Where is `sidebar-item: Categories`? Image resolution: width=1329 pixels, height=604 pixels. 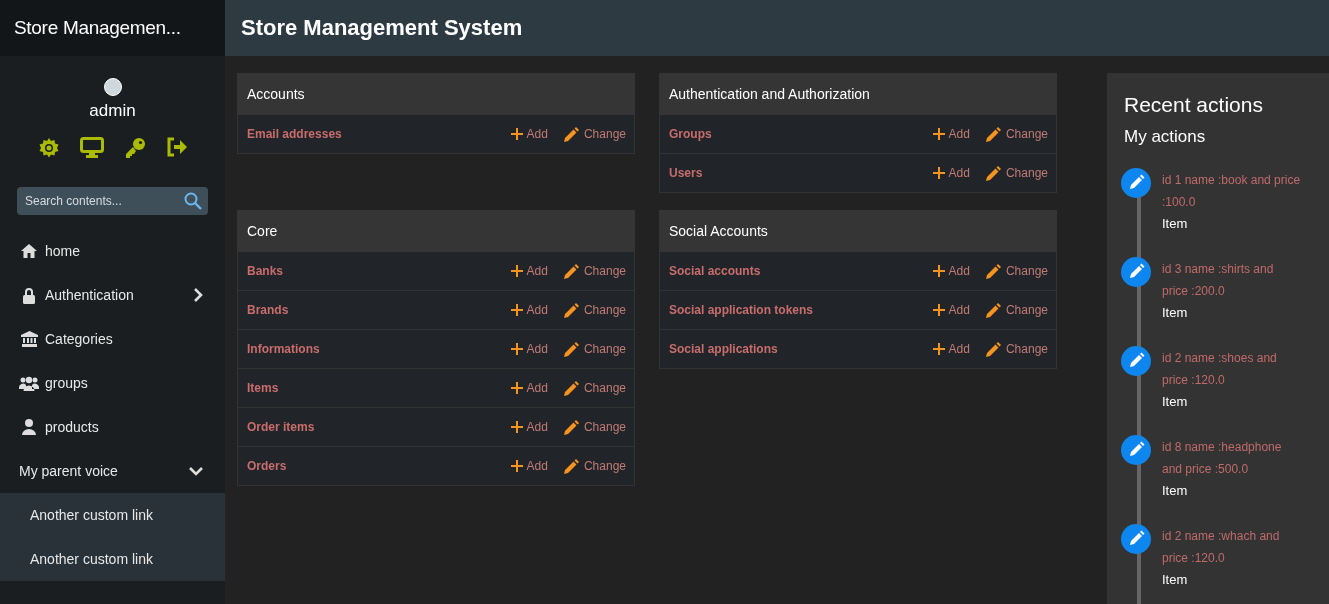 sidebar-item: Categories is located at coordinates (112, 339).